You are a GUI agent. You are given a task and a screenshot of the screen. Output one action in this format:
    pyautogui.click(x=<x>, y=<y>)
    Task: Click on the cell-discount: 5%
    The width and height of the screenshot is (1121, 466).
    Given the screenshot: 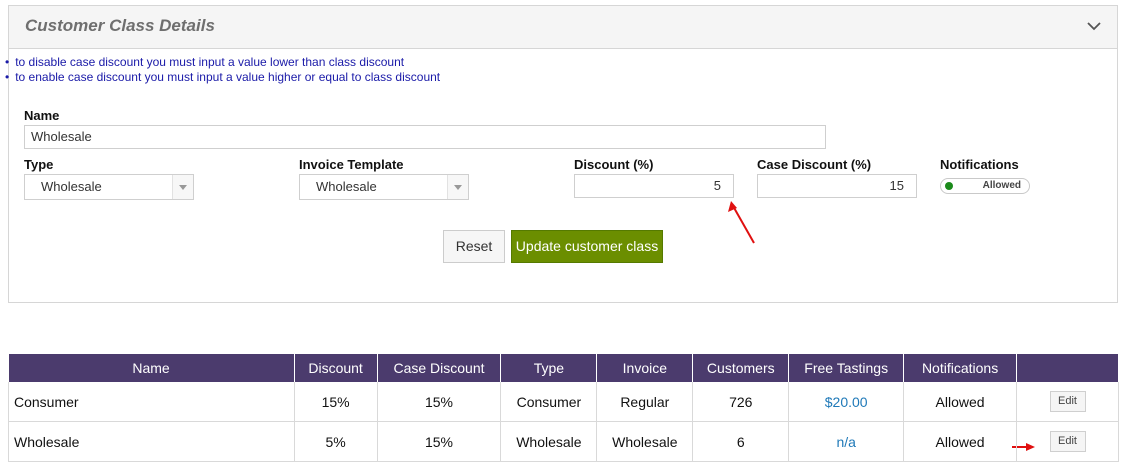 What is the action you would take?
    pyautogui.click(x=336, y=441)
    